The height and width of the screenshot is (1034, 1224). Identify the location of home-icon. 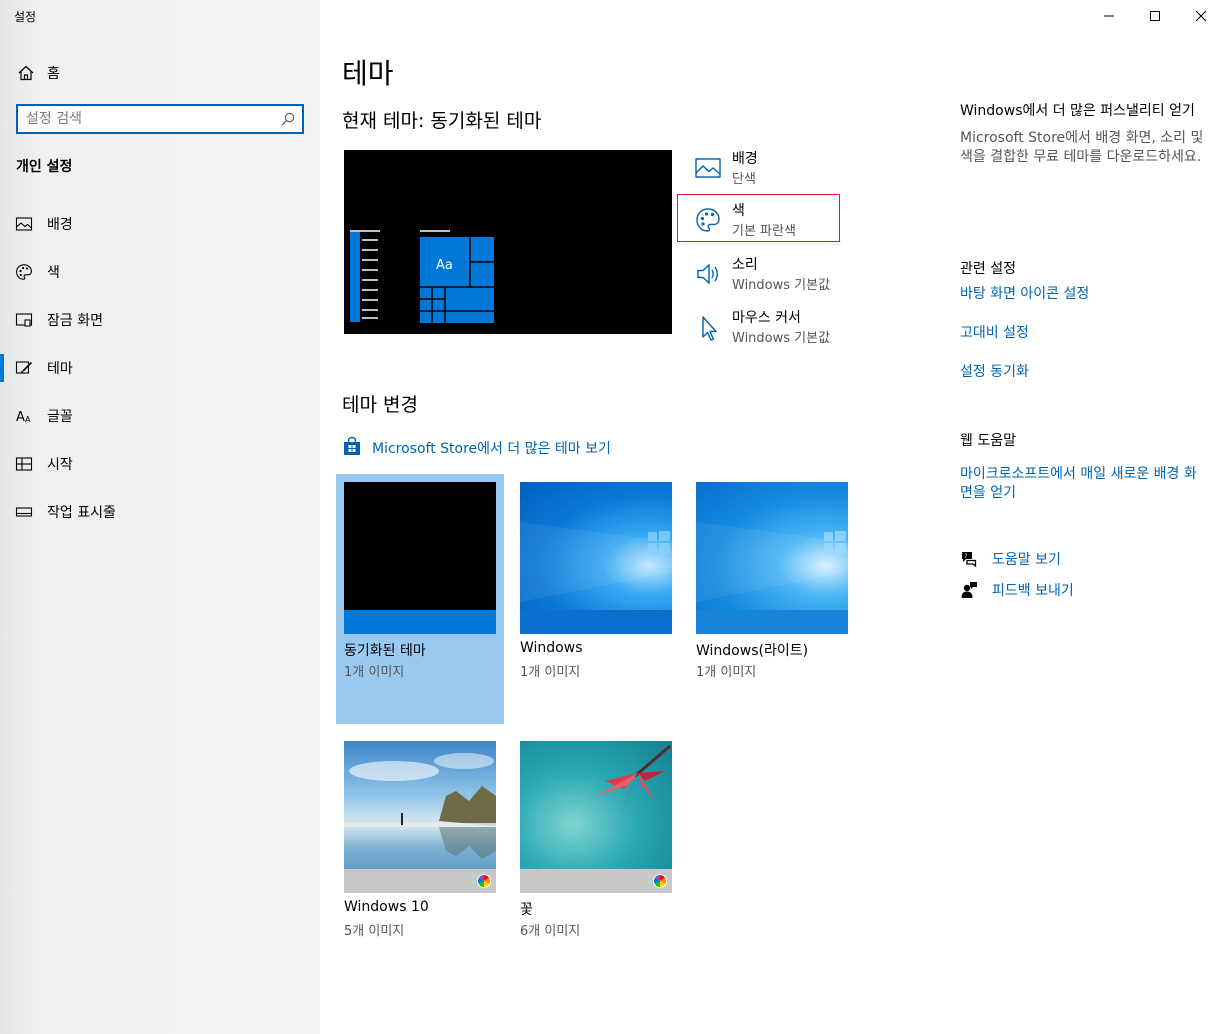
(26, 73).